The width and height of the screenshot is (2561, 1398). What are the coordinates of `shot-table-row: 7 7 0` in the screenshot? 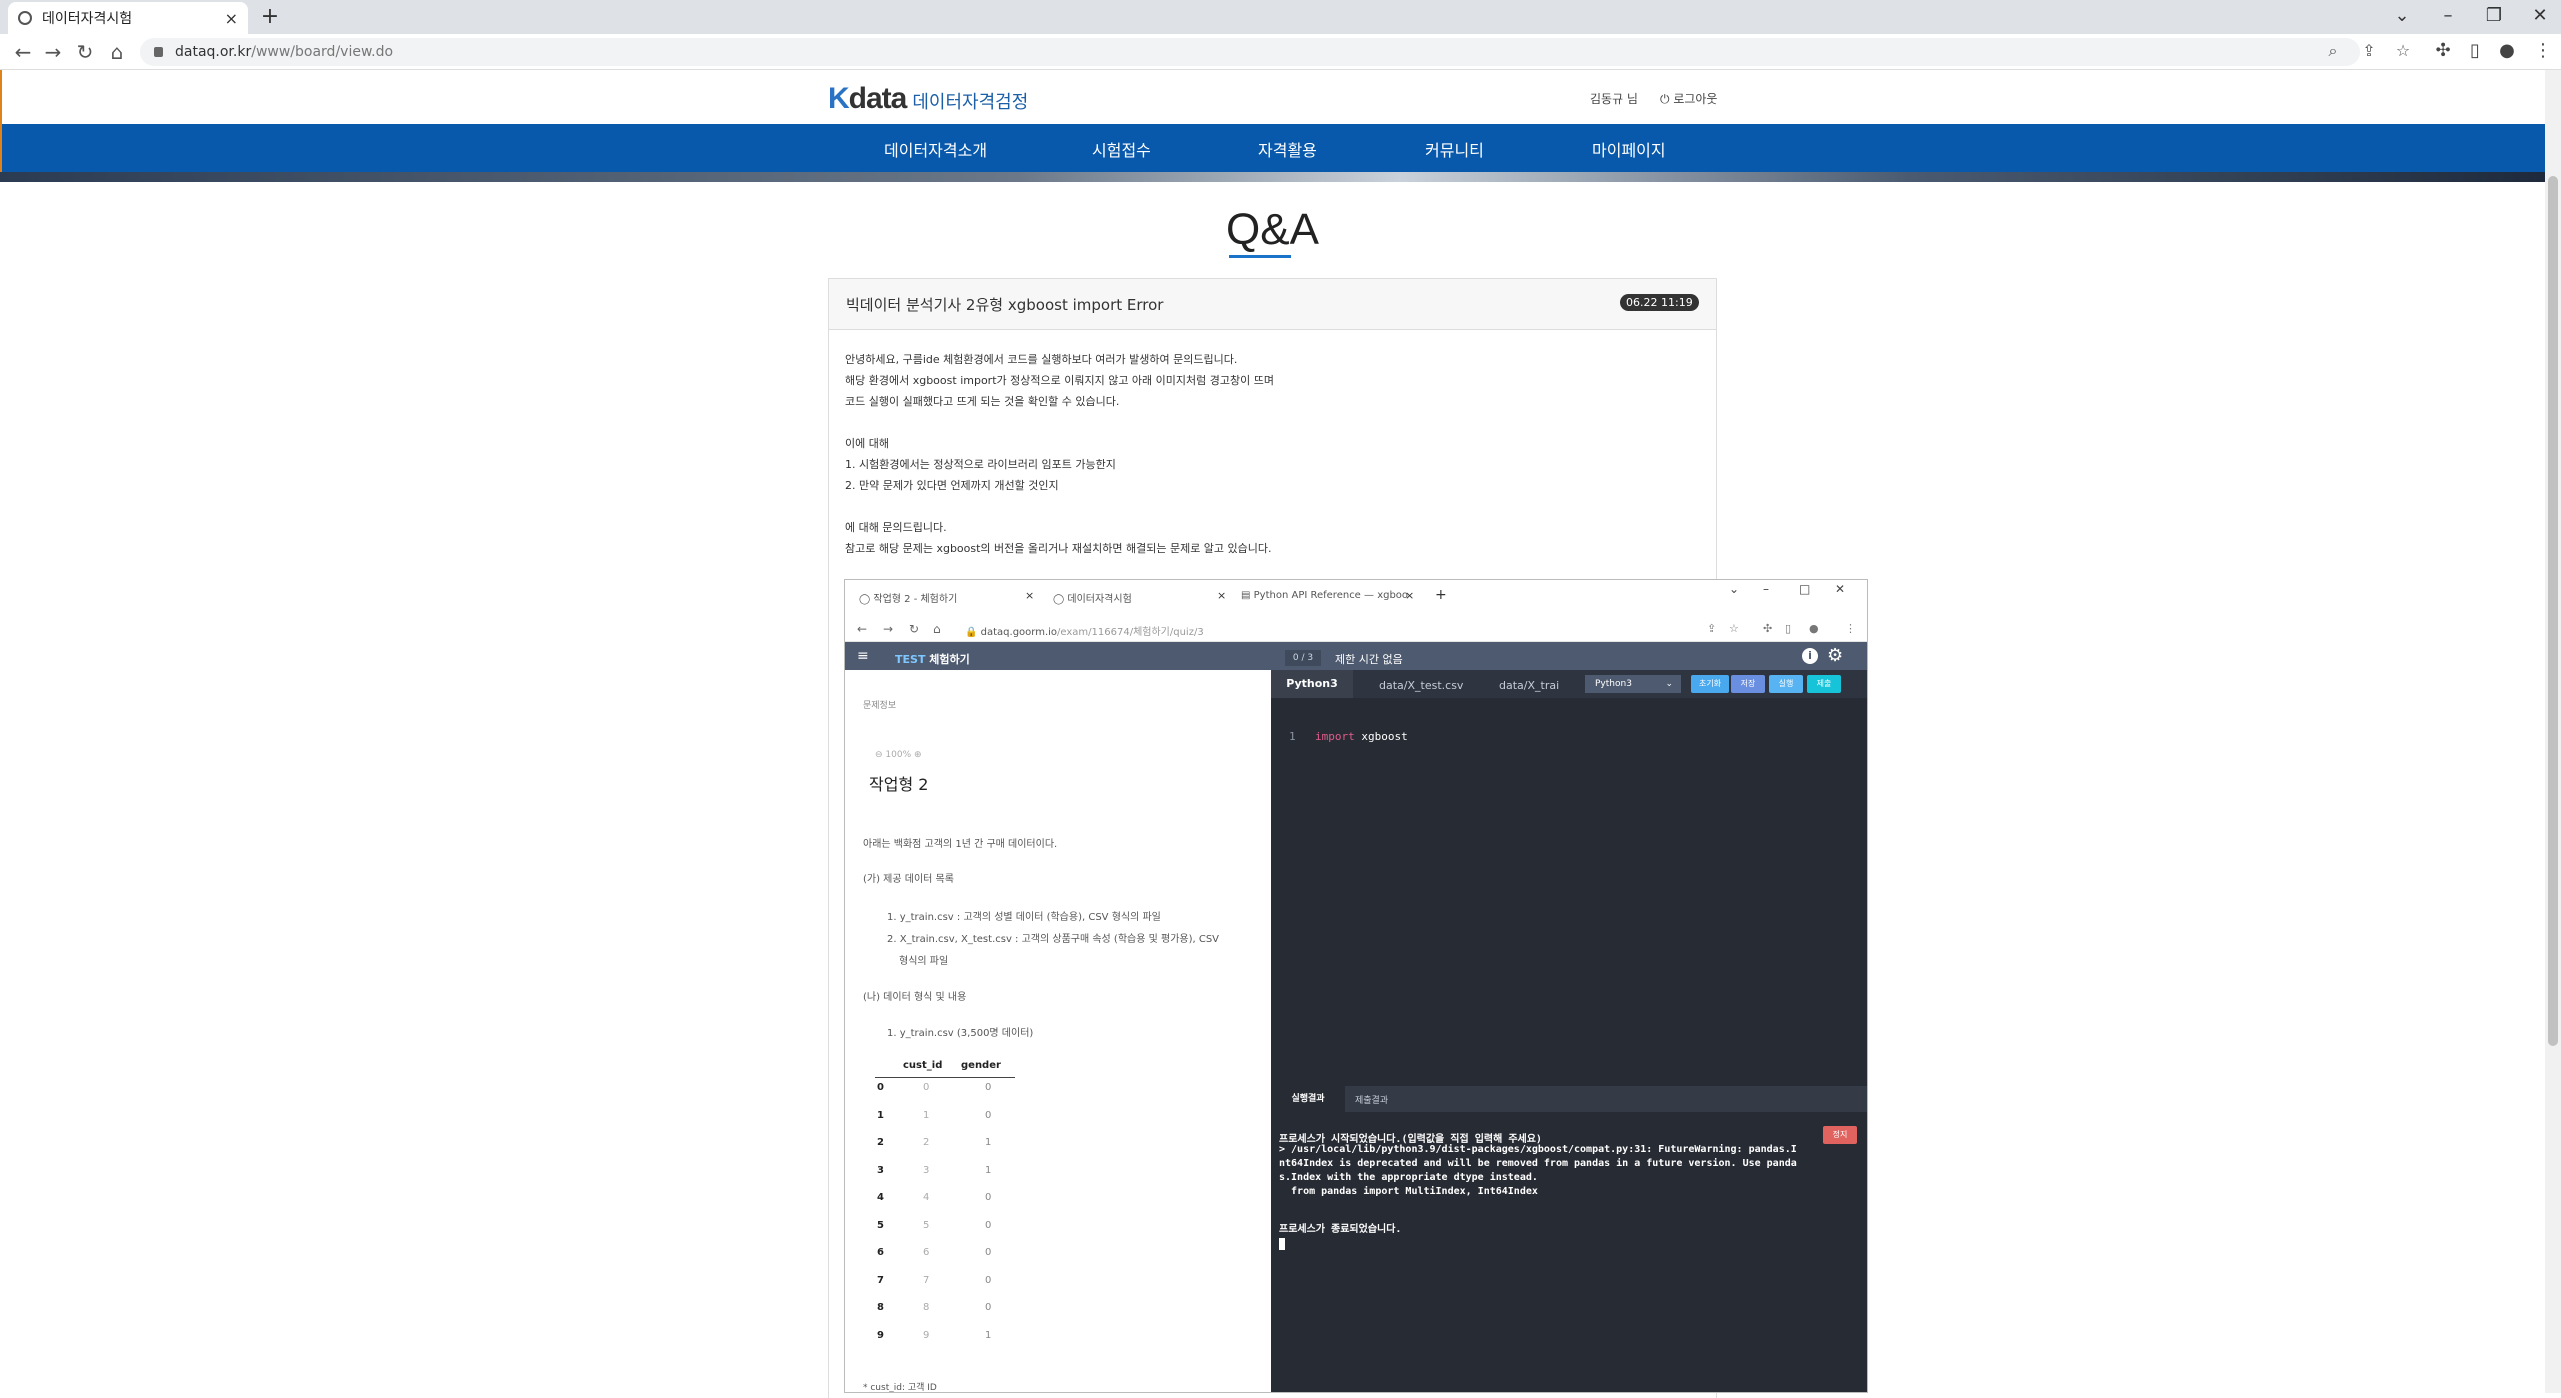 It's located at (945, 1283).